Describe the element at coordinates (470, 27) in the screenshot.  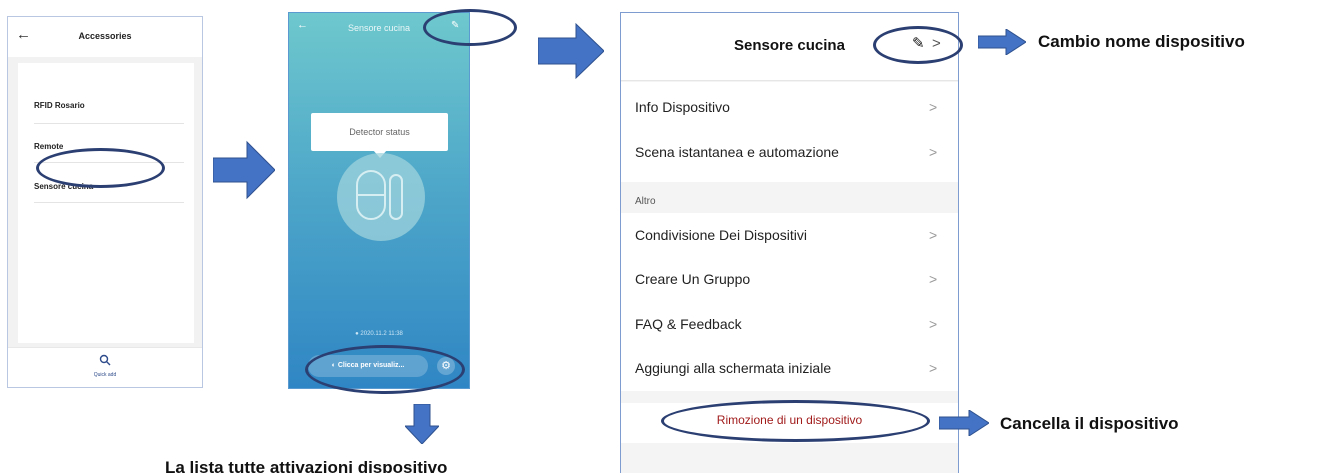
I see `highlight-ellipse-edit` at that location.